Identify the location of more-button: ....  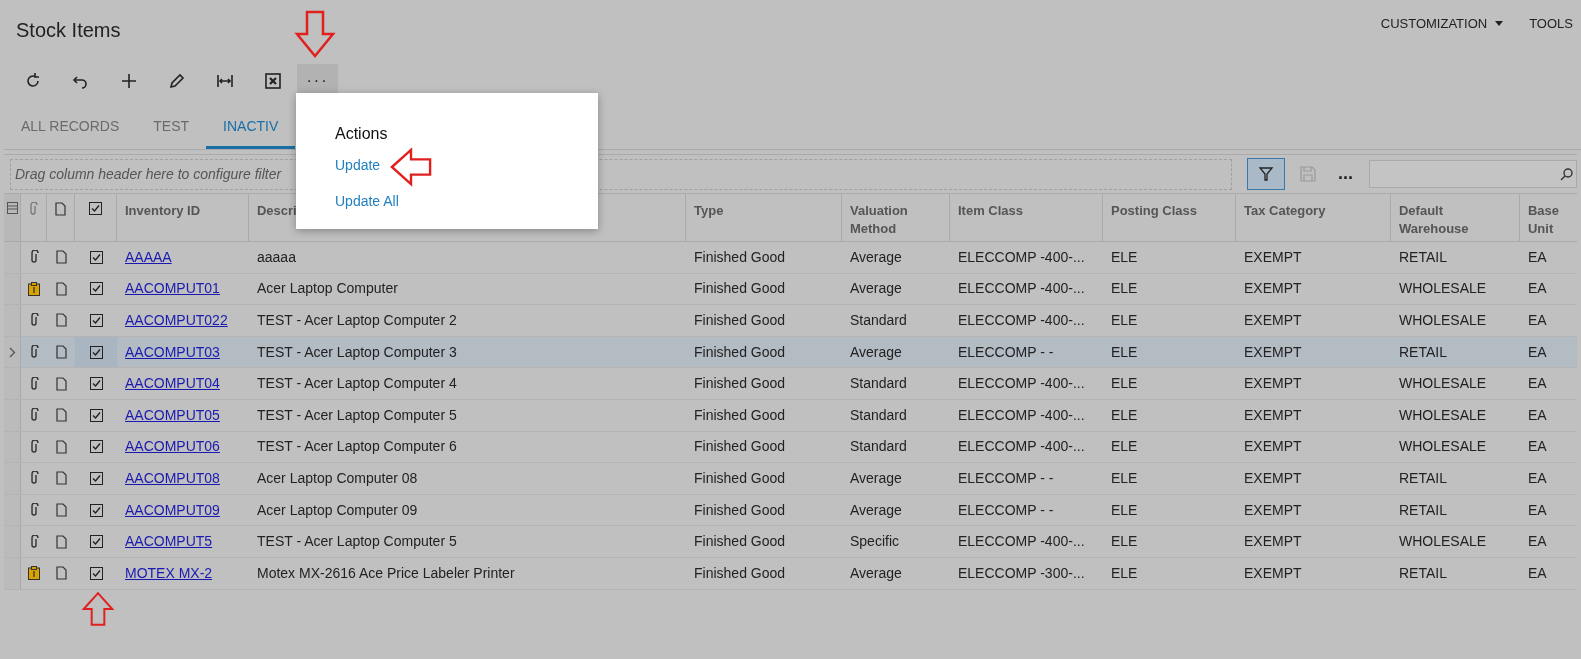
(1345, 174).